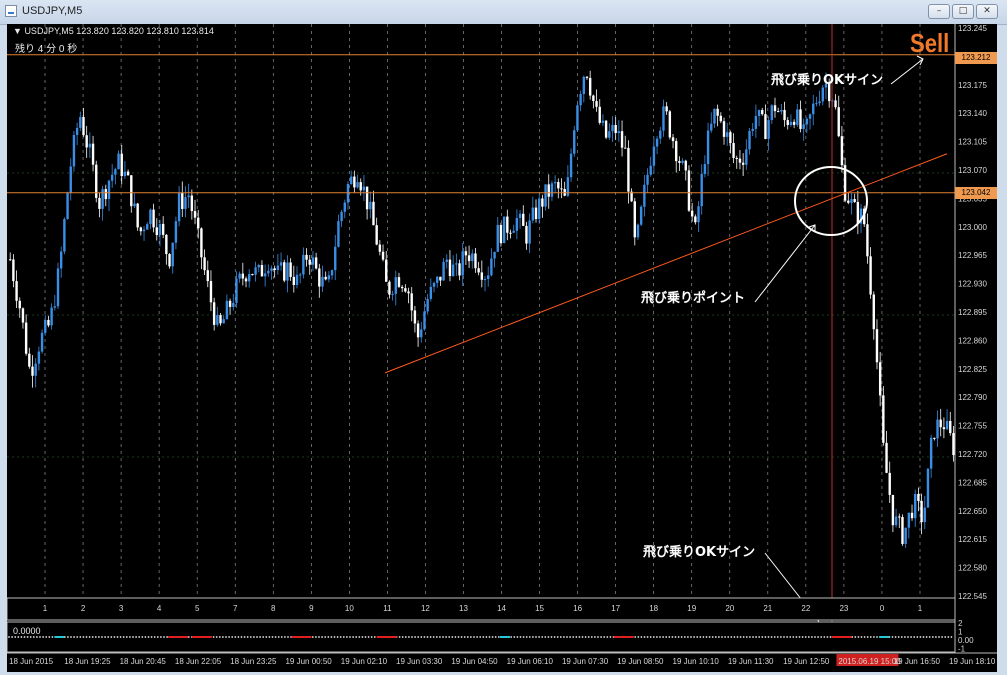 The height and width of the screenshot is (675, 1007). What do you see at coordinates (972, 661) in the screenshot?
I see `time-tick-label: 19 Jun 18:10` at bounding box center [972, 661].